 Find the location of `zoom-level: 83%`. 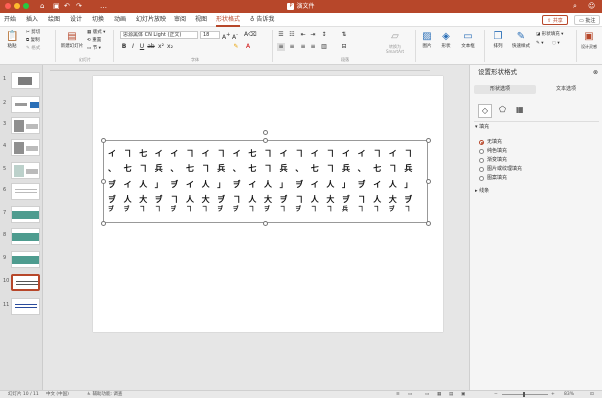

zoom-level: 83% is located at coordinates (569, 394).